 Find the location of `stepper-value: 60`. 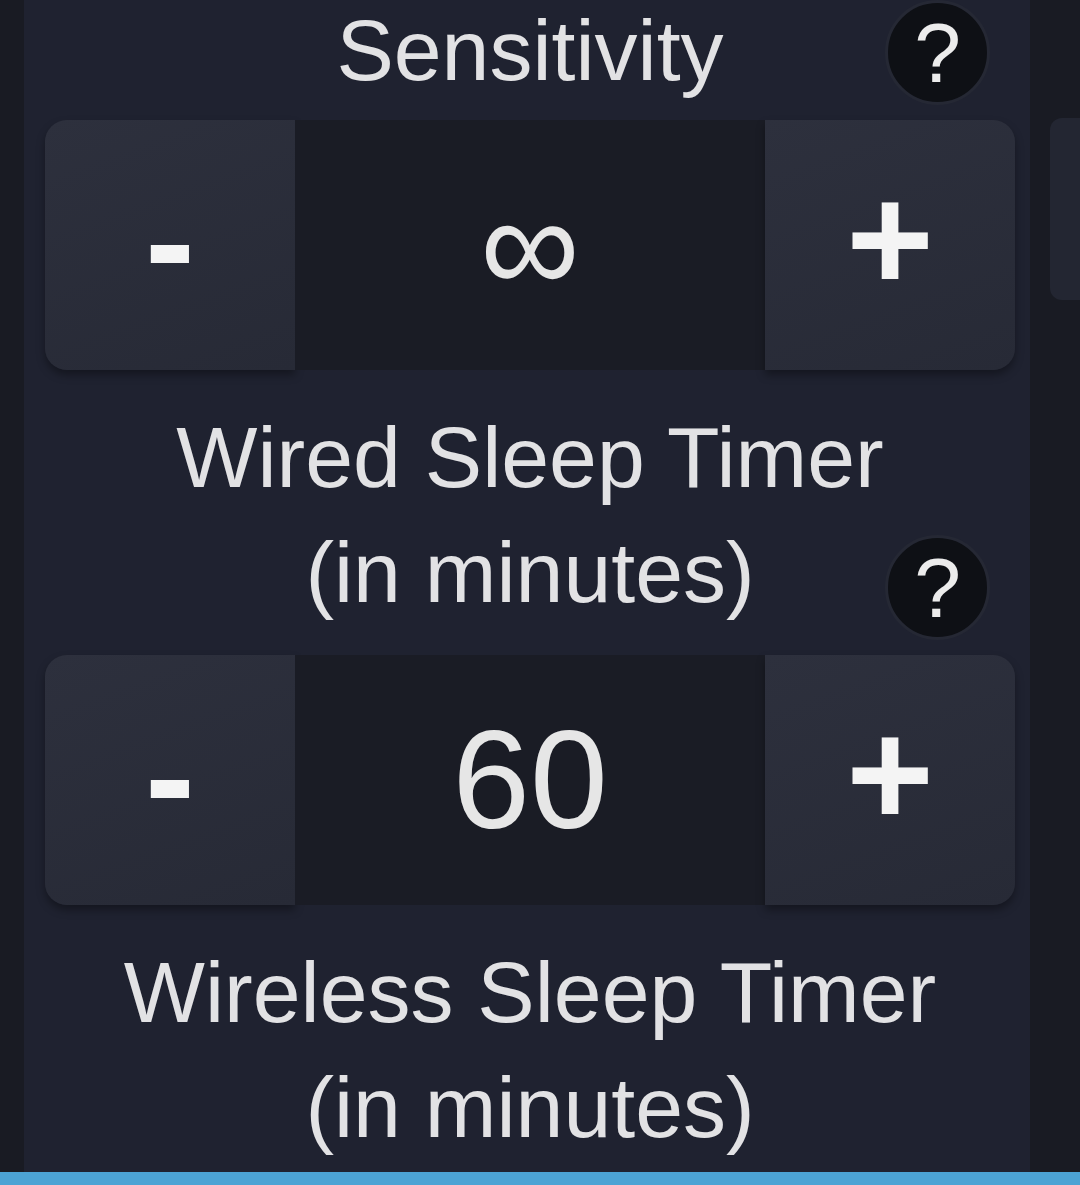

stepper-value: 60 is located at coordinates (530, 780).